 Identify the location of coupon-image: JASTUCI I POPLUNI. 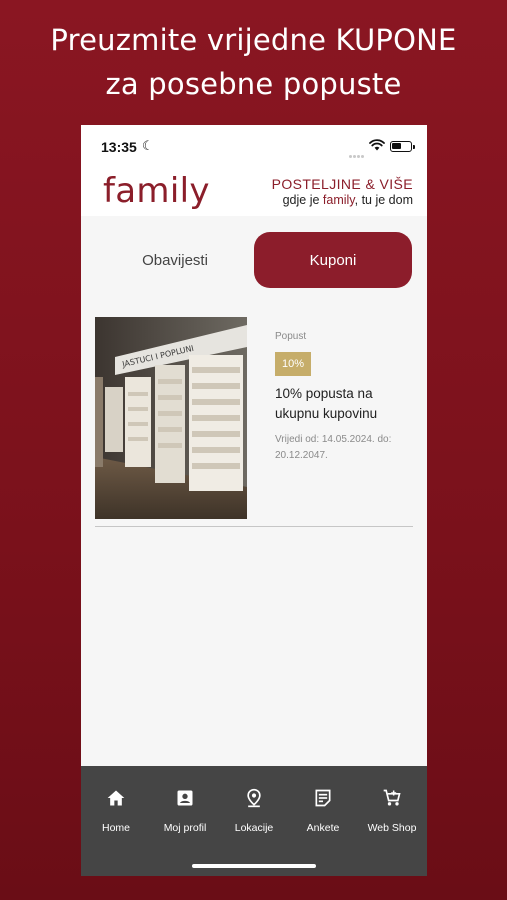
(171, 418).